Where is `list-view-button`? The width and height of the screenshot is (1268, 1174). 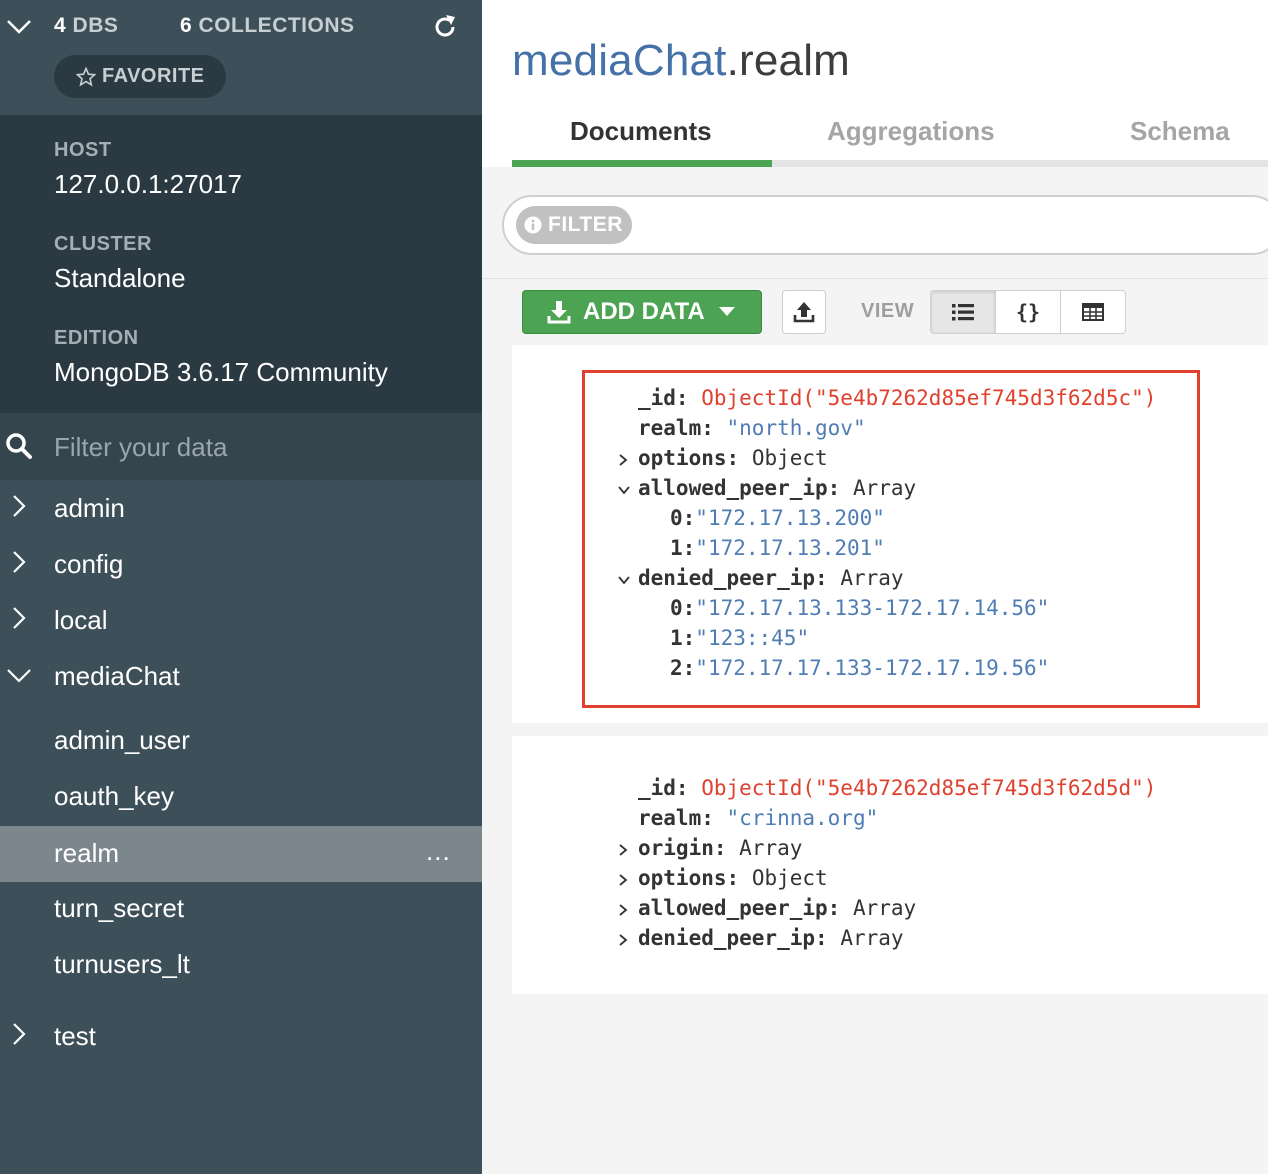
list-view-button is located at coordinates (963, 312).